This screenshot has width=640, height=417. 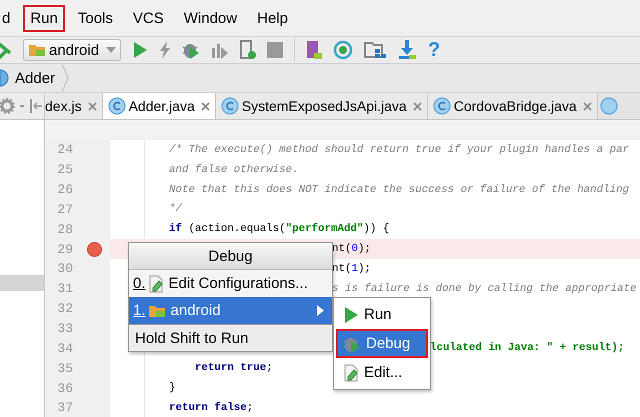 What do you see at coordinates (74, 106) in the screenshot?
I see `editor-tab: dex.js` at bounding box center [74, 106].